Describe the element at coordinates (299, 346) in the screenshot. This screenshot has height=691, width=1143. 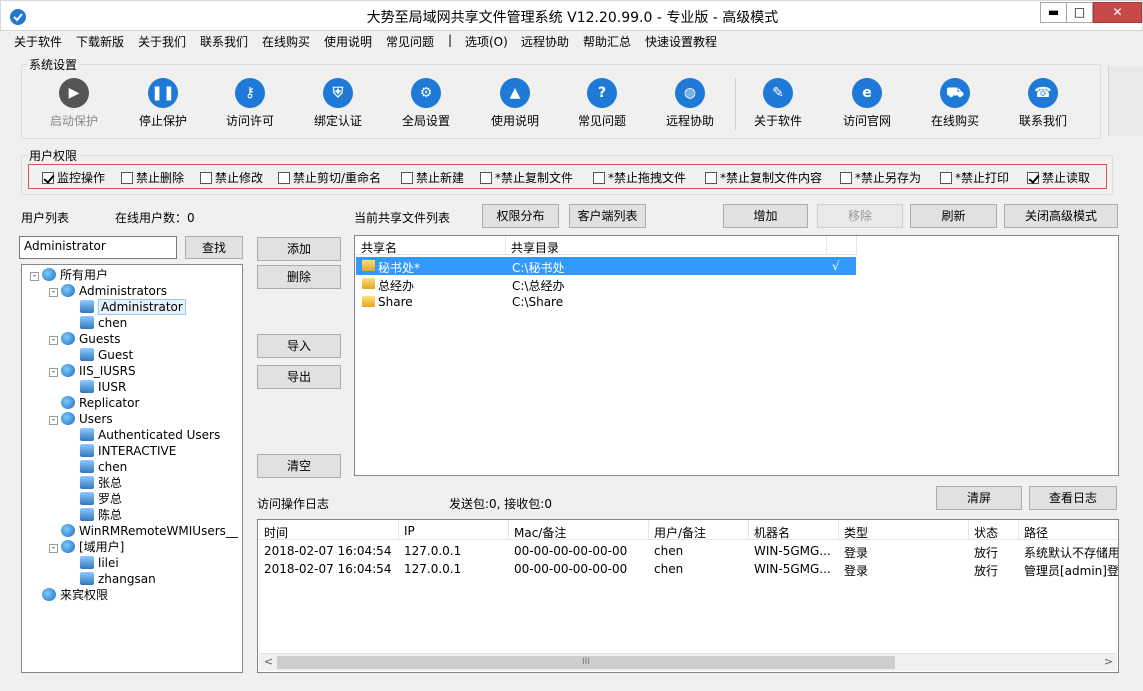
I see `import-button: 导入` at that location.